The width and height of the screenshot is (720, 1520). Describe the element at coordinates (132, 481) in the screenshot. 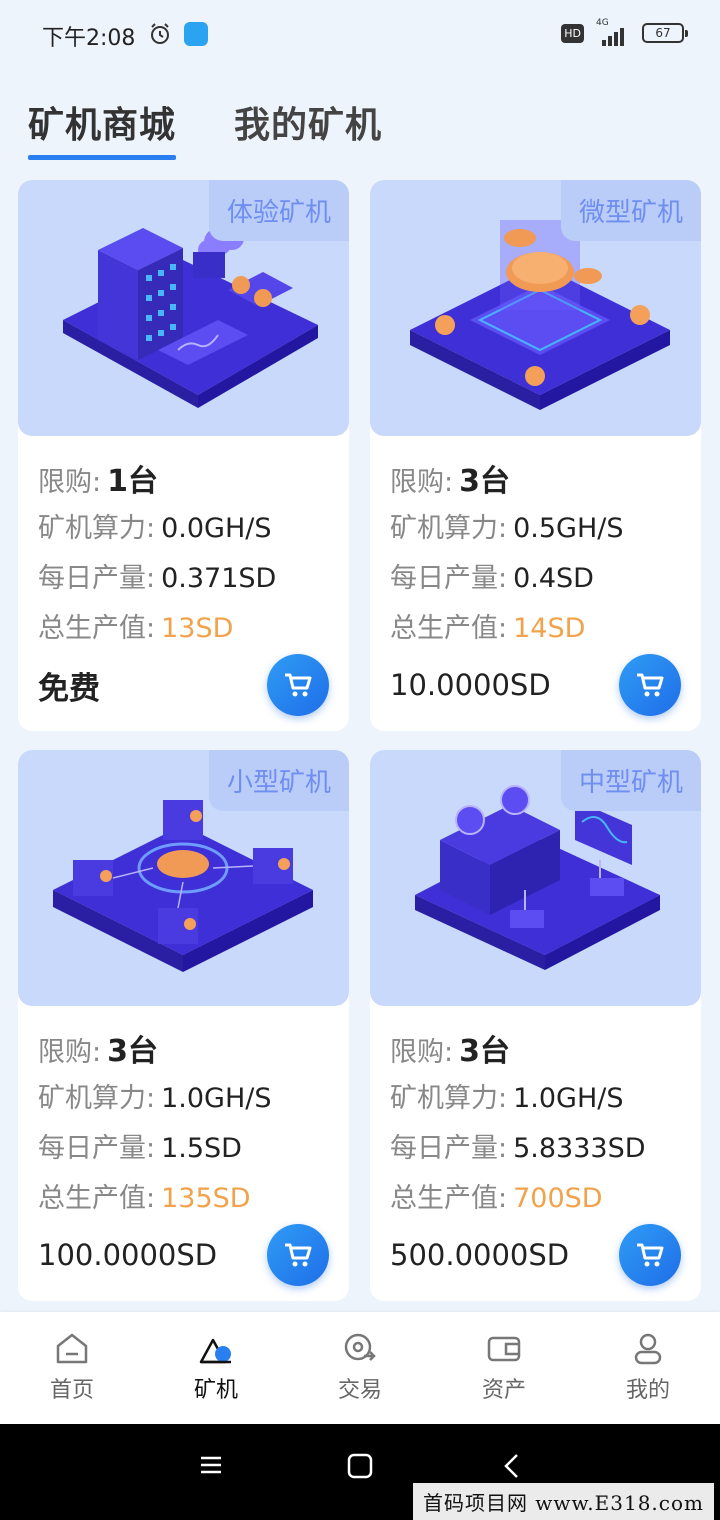

I see `limit-value: 1台` at that location.